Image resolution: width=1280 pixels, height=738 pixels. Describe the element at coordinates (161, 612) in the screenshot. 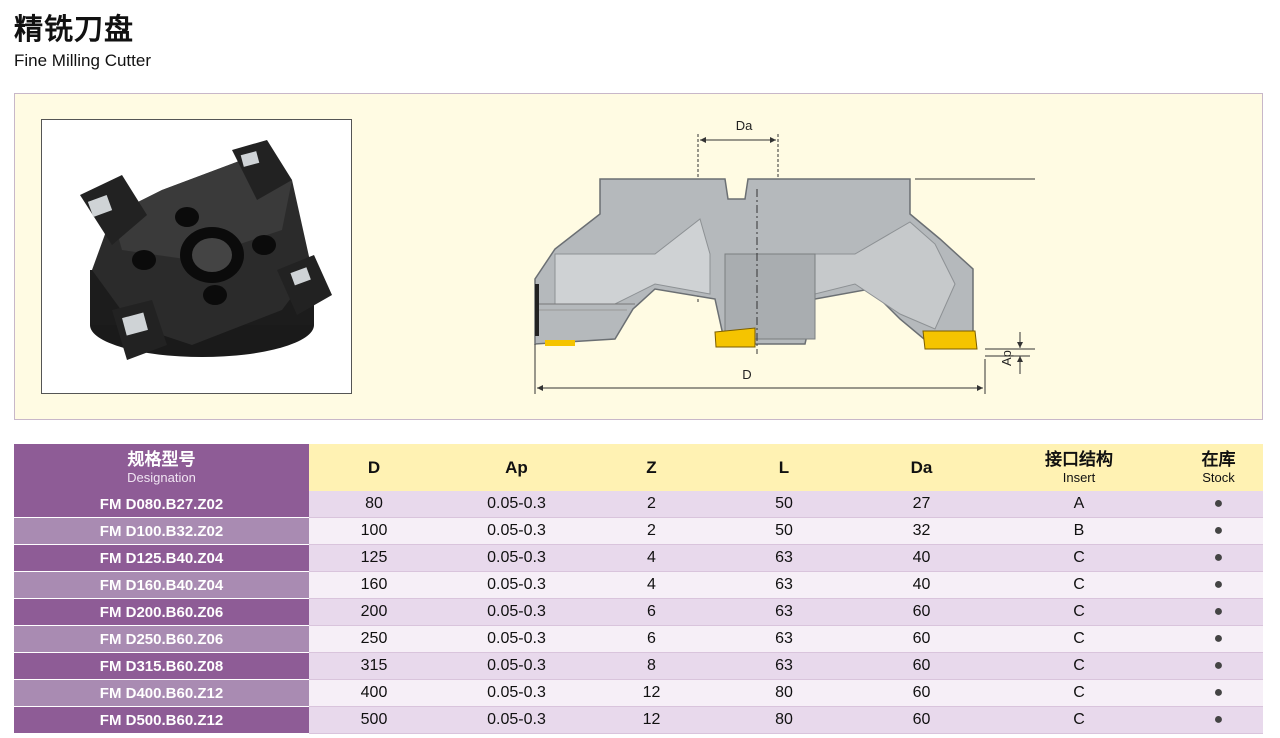

I see `designation-cell: FM D200.B60.Z06` at that location.